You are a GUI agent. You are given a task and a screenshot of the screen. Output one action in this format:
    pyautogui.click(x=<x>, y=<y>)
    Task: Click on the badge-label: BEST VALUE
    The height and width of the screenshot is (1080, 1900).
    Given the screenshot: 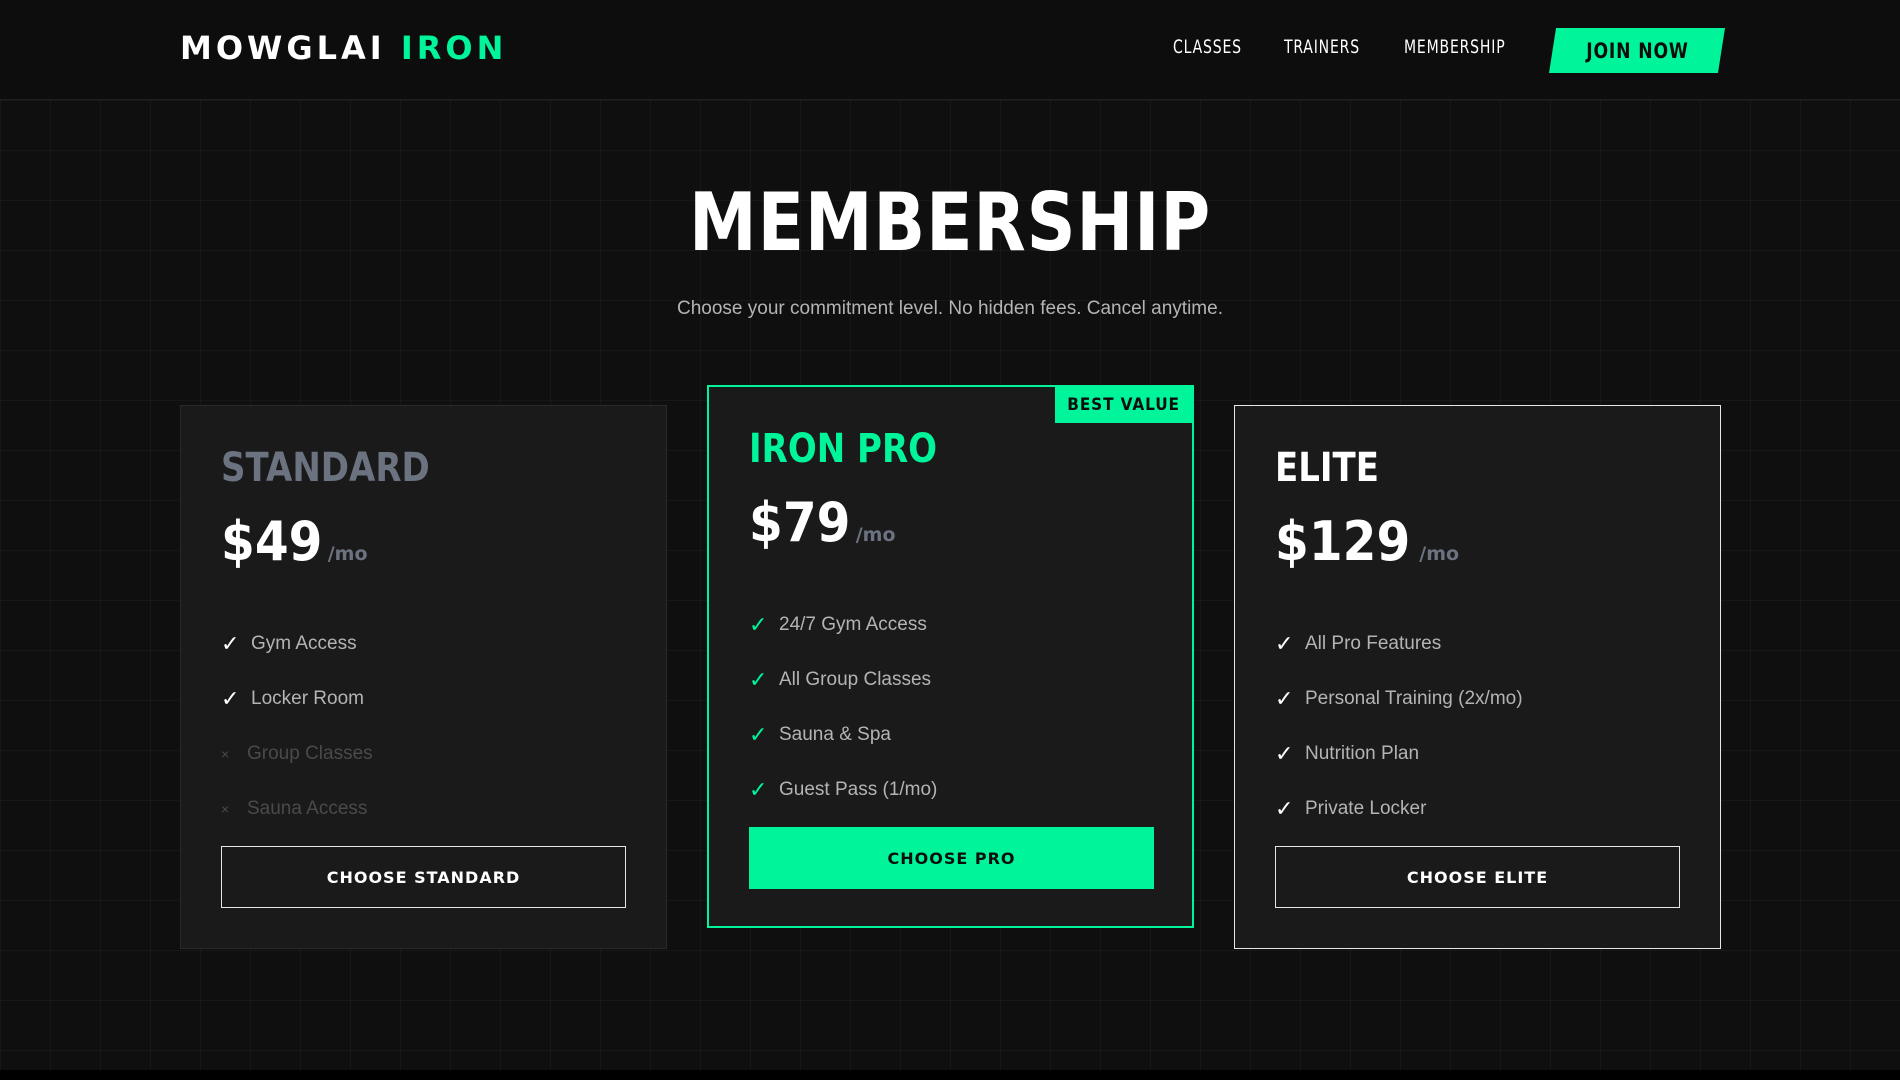 What is the action you would take?
    pyautogui.click(x=1123, y=405)
    